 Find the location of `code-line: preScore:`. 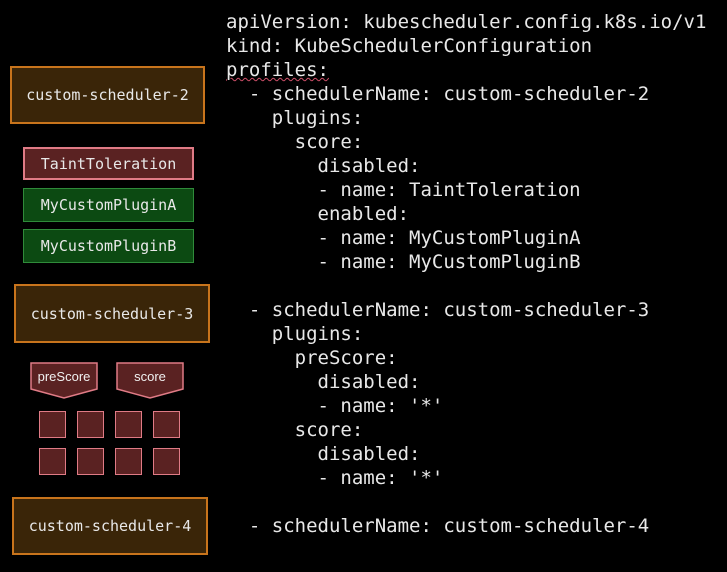

code-line: preScore: is located at coordinates (312, 358).